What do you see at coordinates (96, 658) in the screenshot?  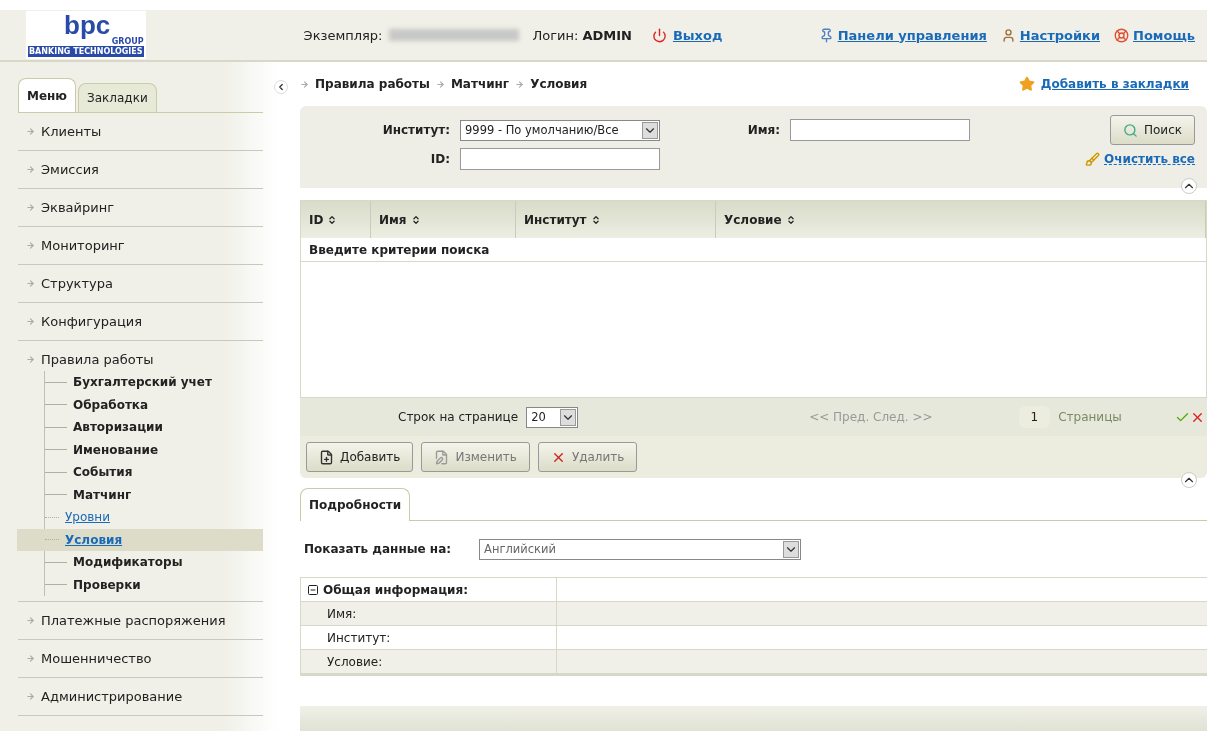 I see `menu-item-label: Мошенничество` at bounding box center [96, 658].